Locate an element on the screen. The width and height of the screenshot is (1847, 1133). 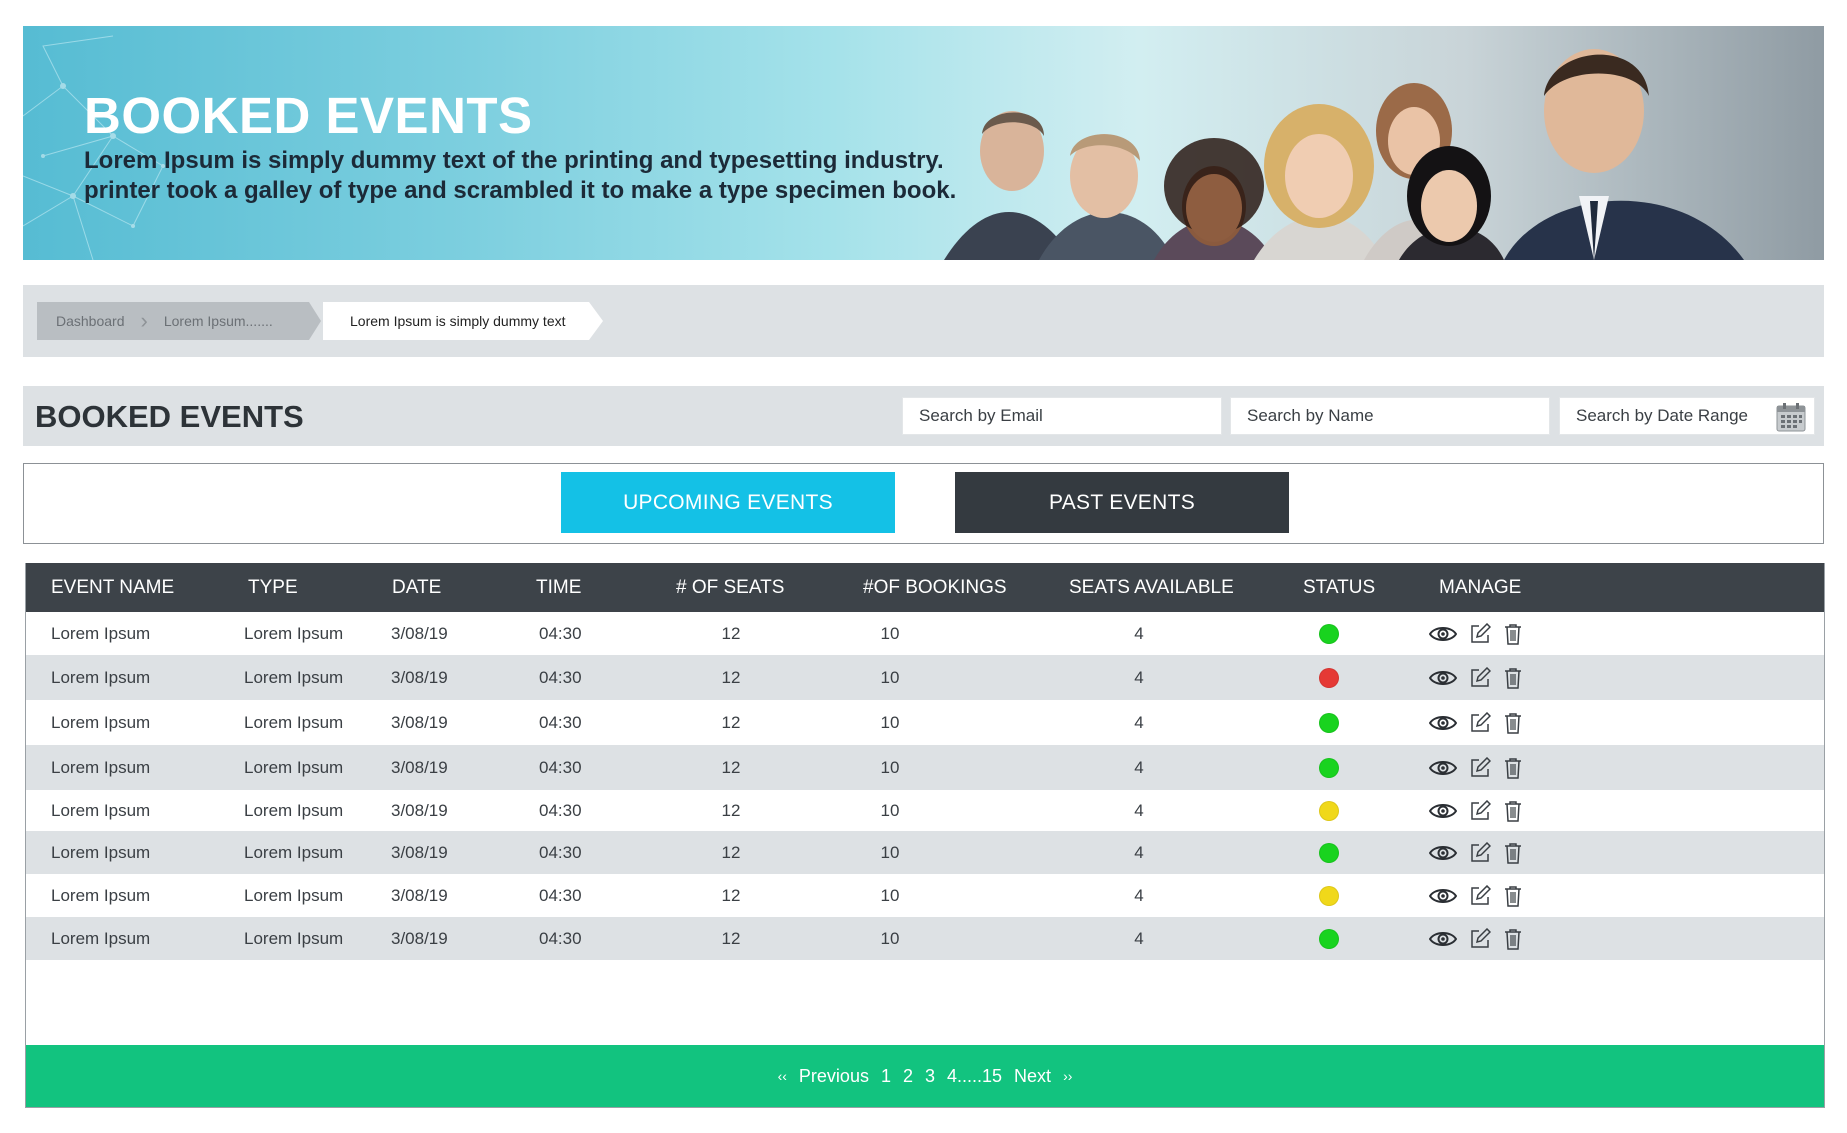
double-chevron-right-icon: ›› is located at coordinates (1067, 1076).